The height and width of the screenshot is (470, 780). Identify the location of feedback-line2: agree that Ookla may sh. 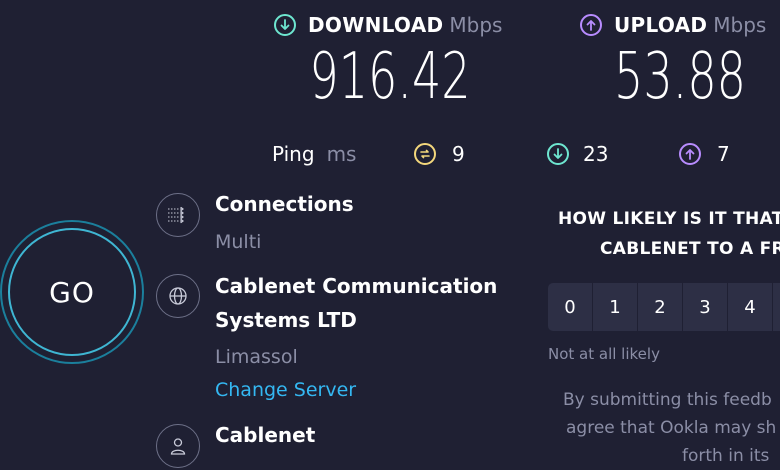
(671, 428).